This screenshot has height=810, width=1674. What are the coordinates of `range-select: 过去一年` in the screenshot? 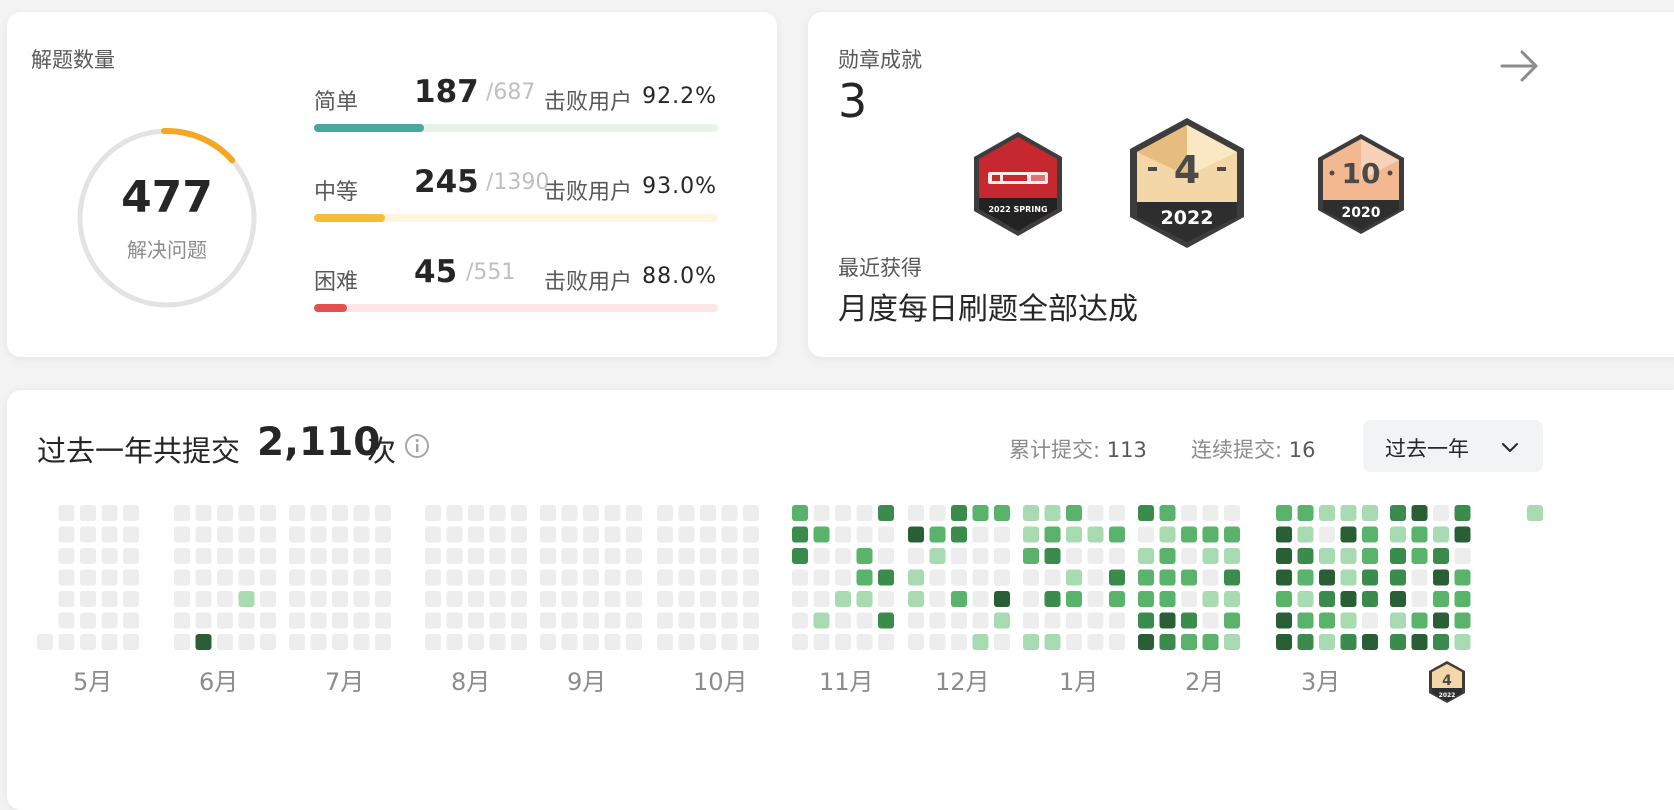 It's located at (1453, 446).